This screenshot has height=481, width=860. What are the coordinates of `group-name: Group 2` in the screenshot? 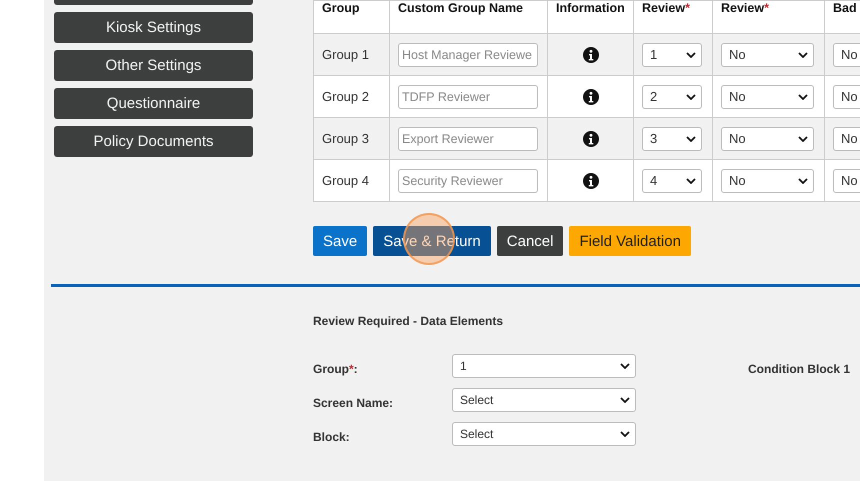 It's located at (345, 96).